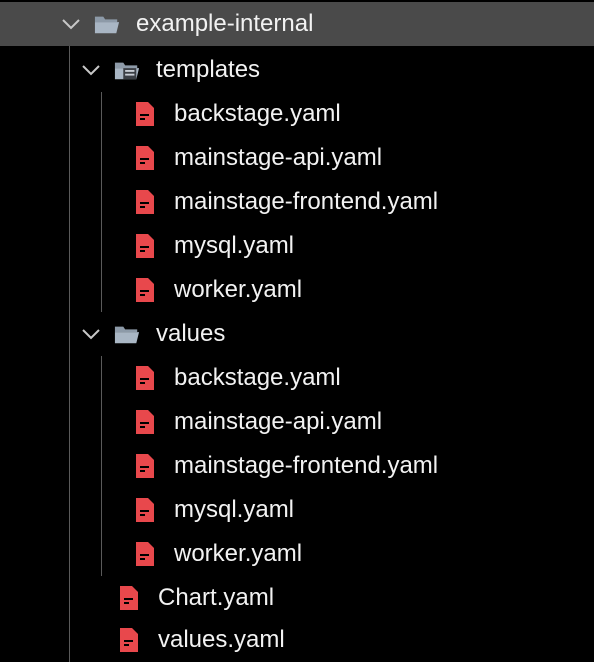 The height and width of the screenshot is (662, 594). Describe the element at coordinates (297, 640) in the screenshot. I see `tree-file-values-root: values.yaml` at that location.